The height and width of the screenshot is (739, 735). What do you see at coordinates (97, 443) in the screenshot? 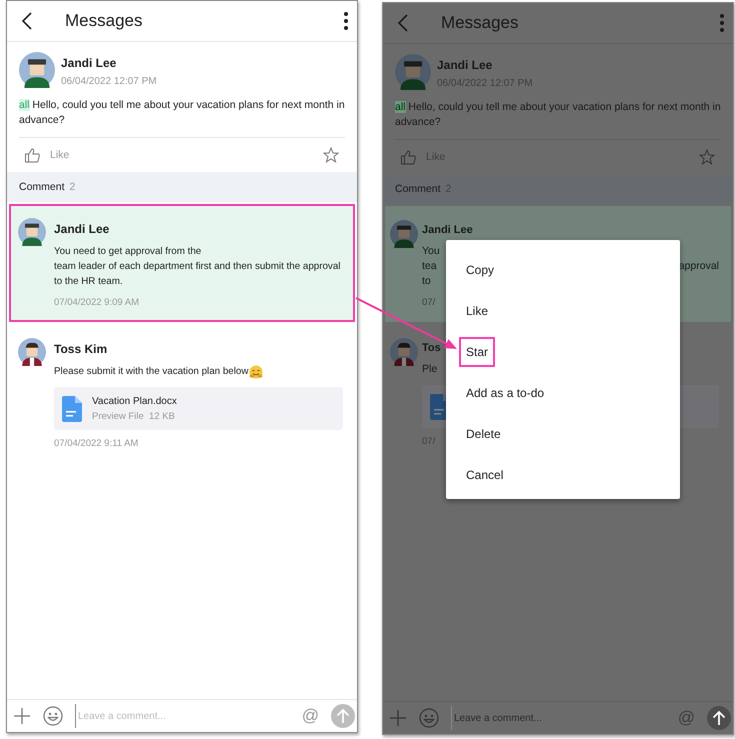
I see `comment-time: 07/04/2022 9:11 AM` at bounding box center [97, 443].